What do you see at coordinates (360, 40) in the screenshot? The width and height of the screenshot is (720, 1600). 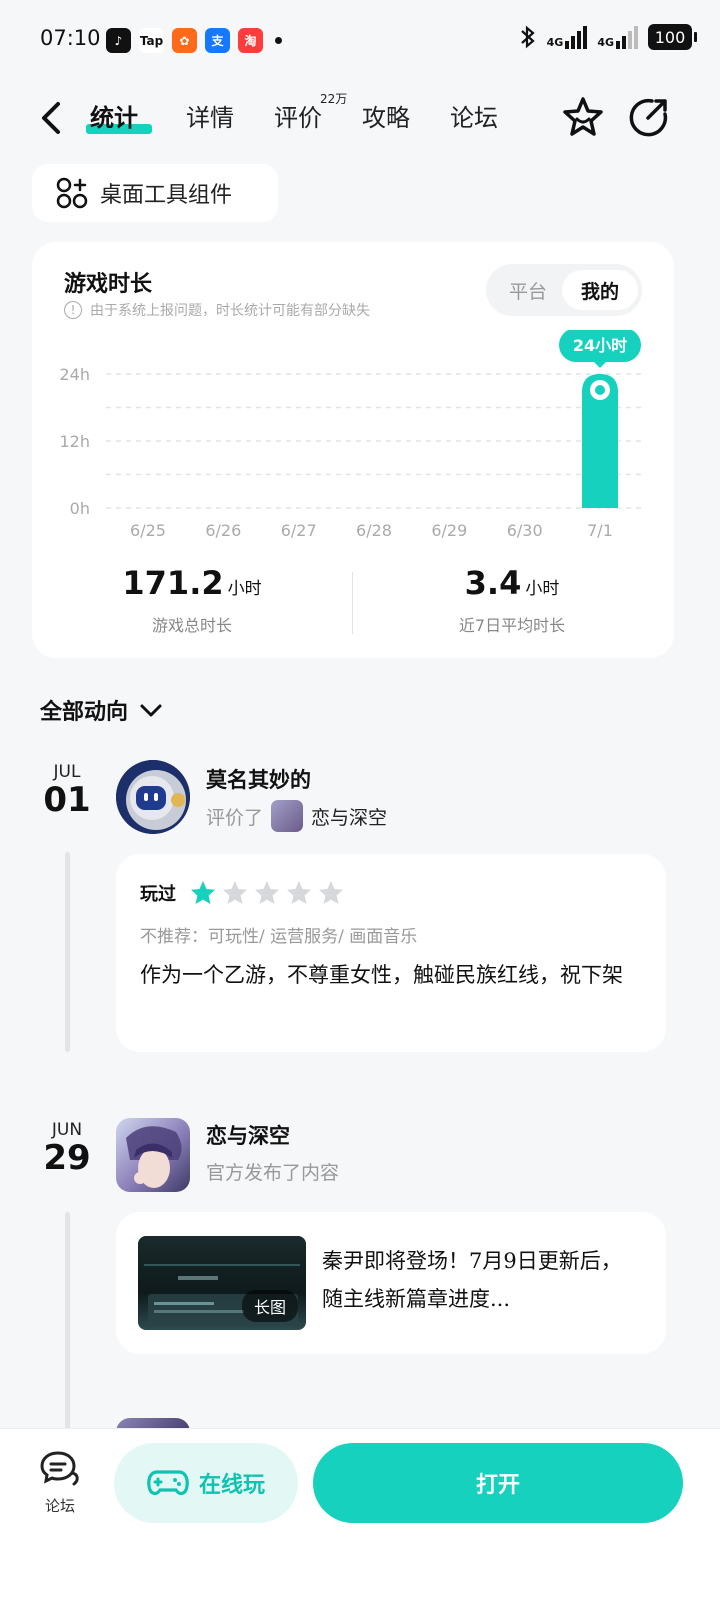 I see `status-bar: 07:10 ♪ Tap ✿ 支淘 4G 4G 100` at bounding box center [360, 40].